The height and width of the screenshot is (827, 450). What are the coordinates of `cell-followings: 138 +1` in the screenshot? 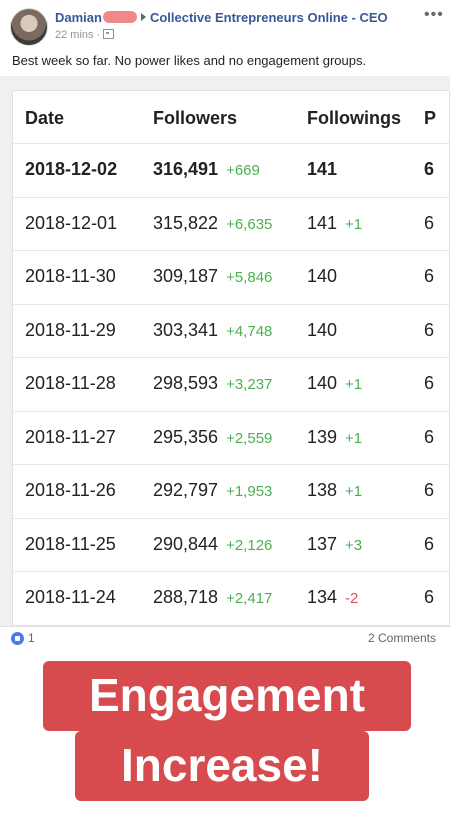 It's located at (334, 490).